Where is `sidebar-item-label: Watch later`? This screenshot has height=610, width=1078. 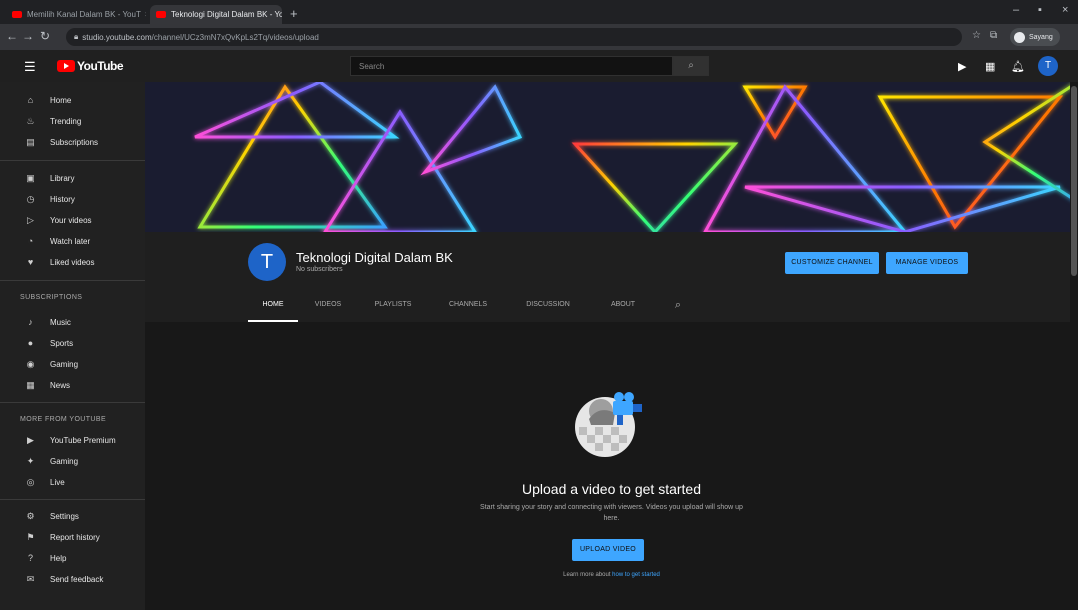 sidebar-item-label: Watch later is located at coordinates (70, 241).